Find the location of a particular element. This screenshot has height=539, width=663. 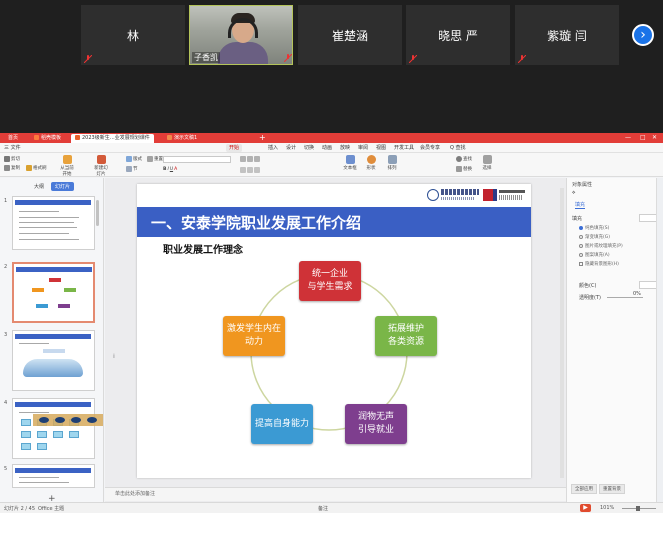

maximize-icon: □ is located at coordinates (643, 138).